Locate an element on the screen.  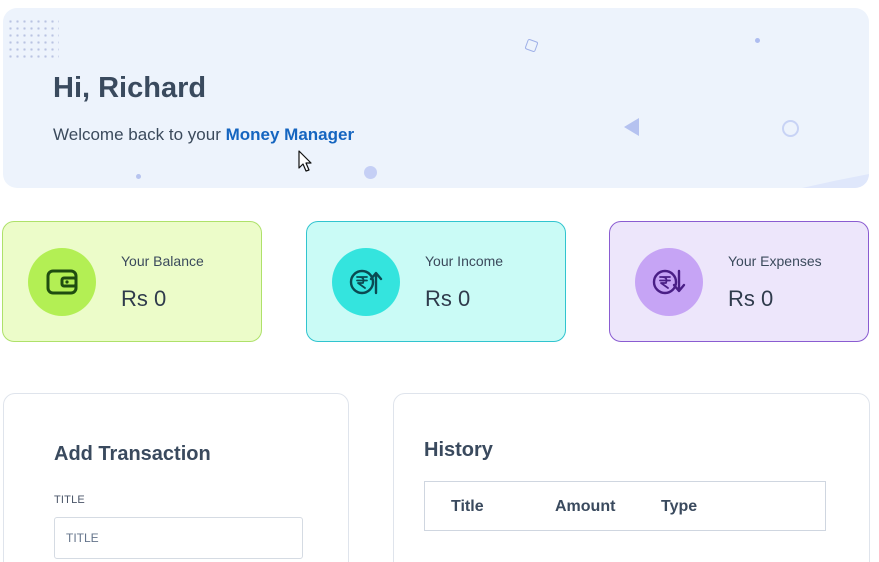
title-field-label: TITLE is located at coordinates (69, 500).